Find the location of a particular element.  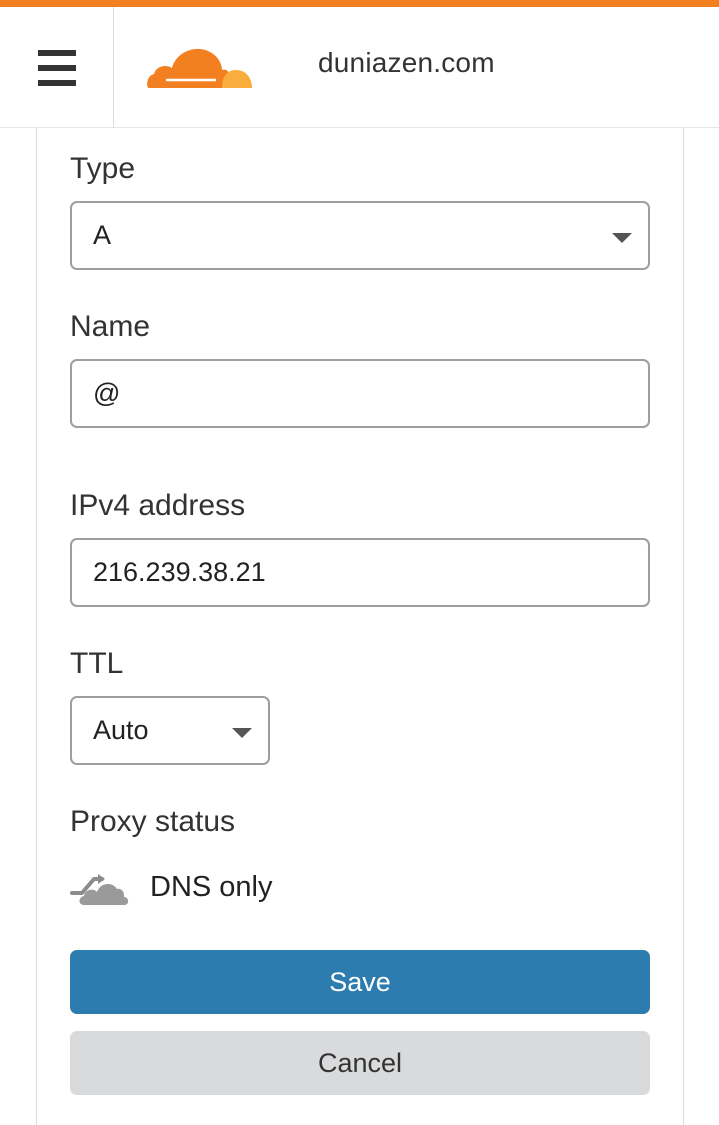

header: duniazen.com is located at coordinates (359, 67).